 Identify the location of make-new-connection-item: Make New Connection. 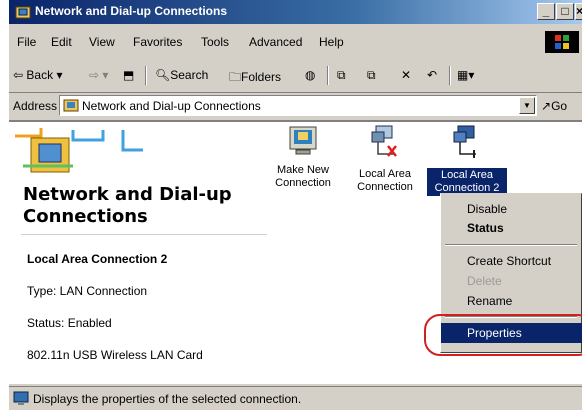
(303, 157).